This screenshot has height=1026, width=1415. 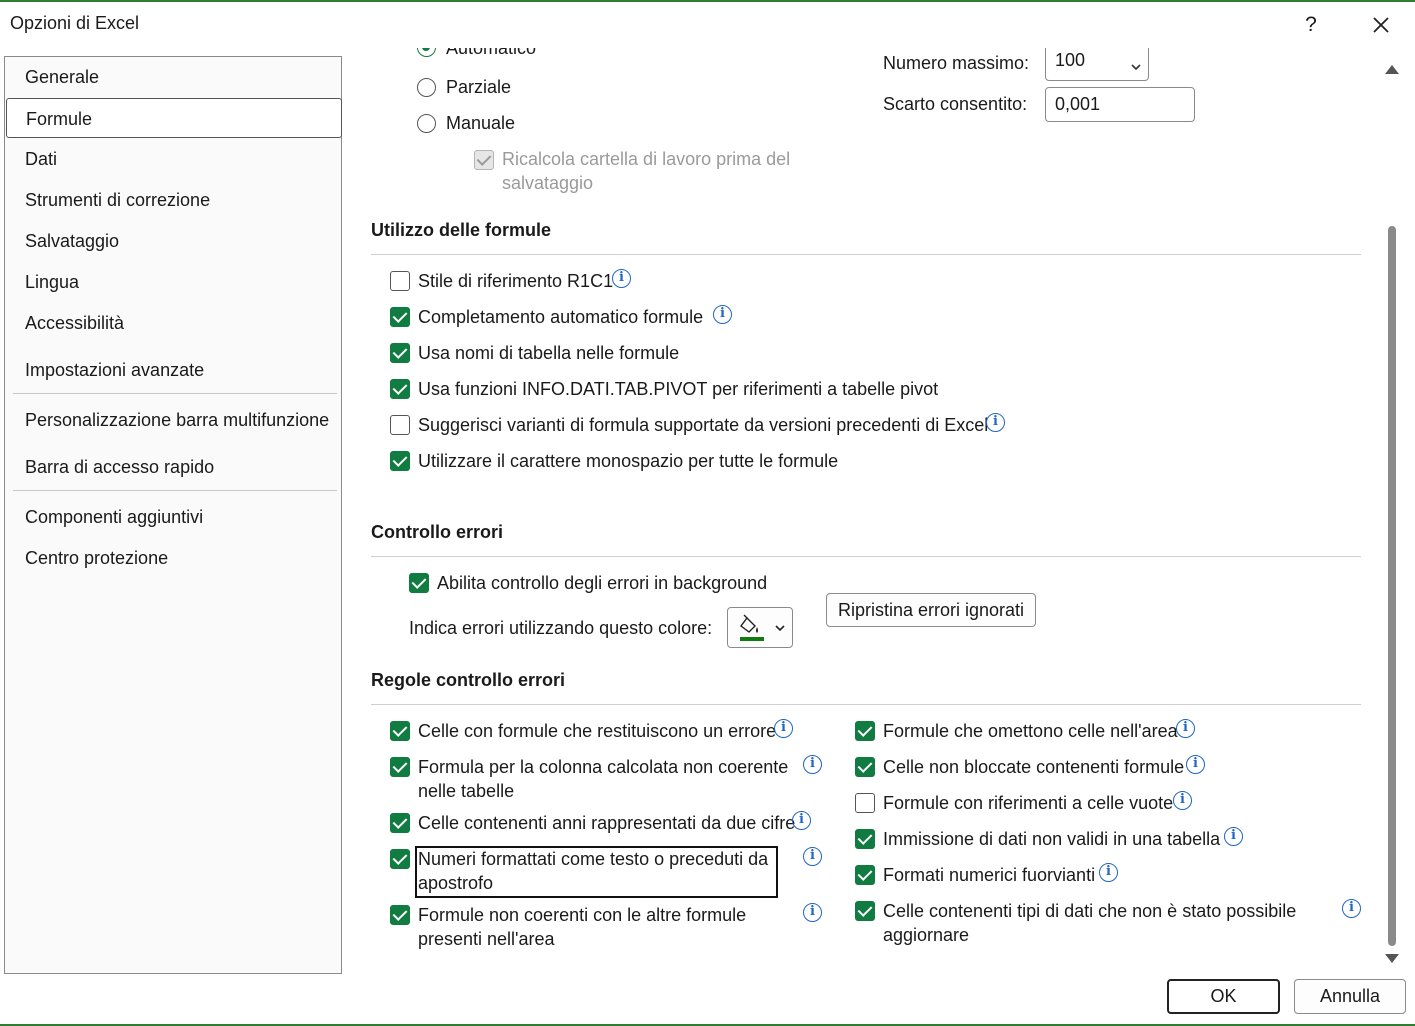 What do you see at coordinates (1070, 60) in the screenshot?
I see `max-iterations-value: 100` at bounding box center [1070, 60].